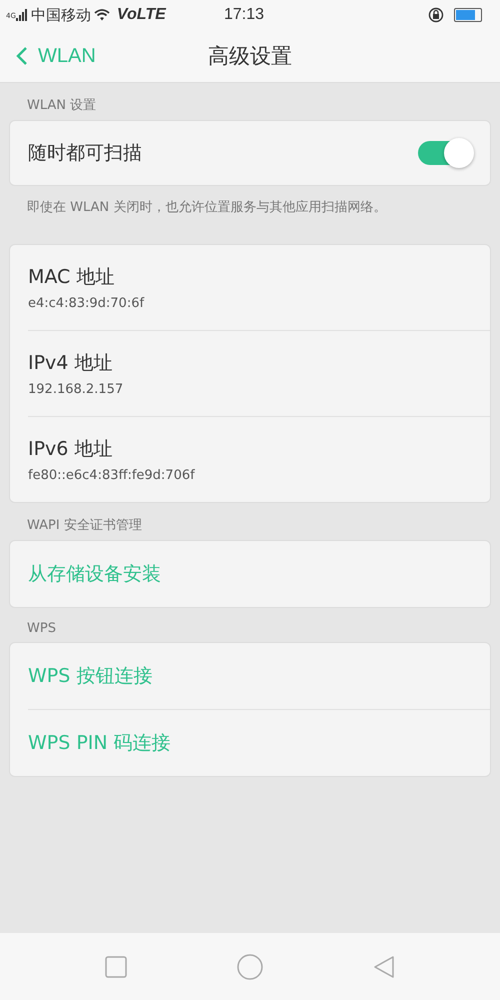 The width and height of the screenshot is (500, 1000). What do you see at coordinates (84, 526) in the screenshot?
I see `section-label: WAPI 安全证书管理` at bounding box center [84, 526].